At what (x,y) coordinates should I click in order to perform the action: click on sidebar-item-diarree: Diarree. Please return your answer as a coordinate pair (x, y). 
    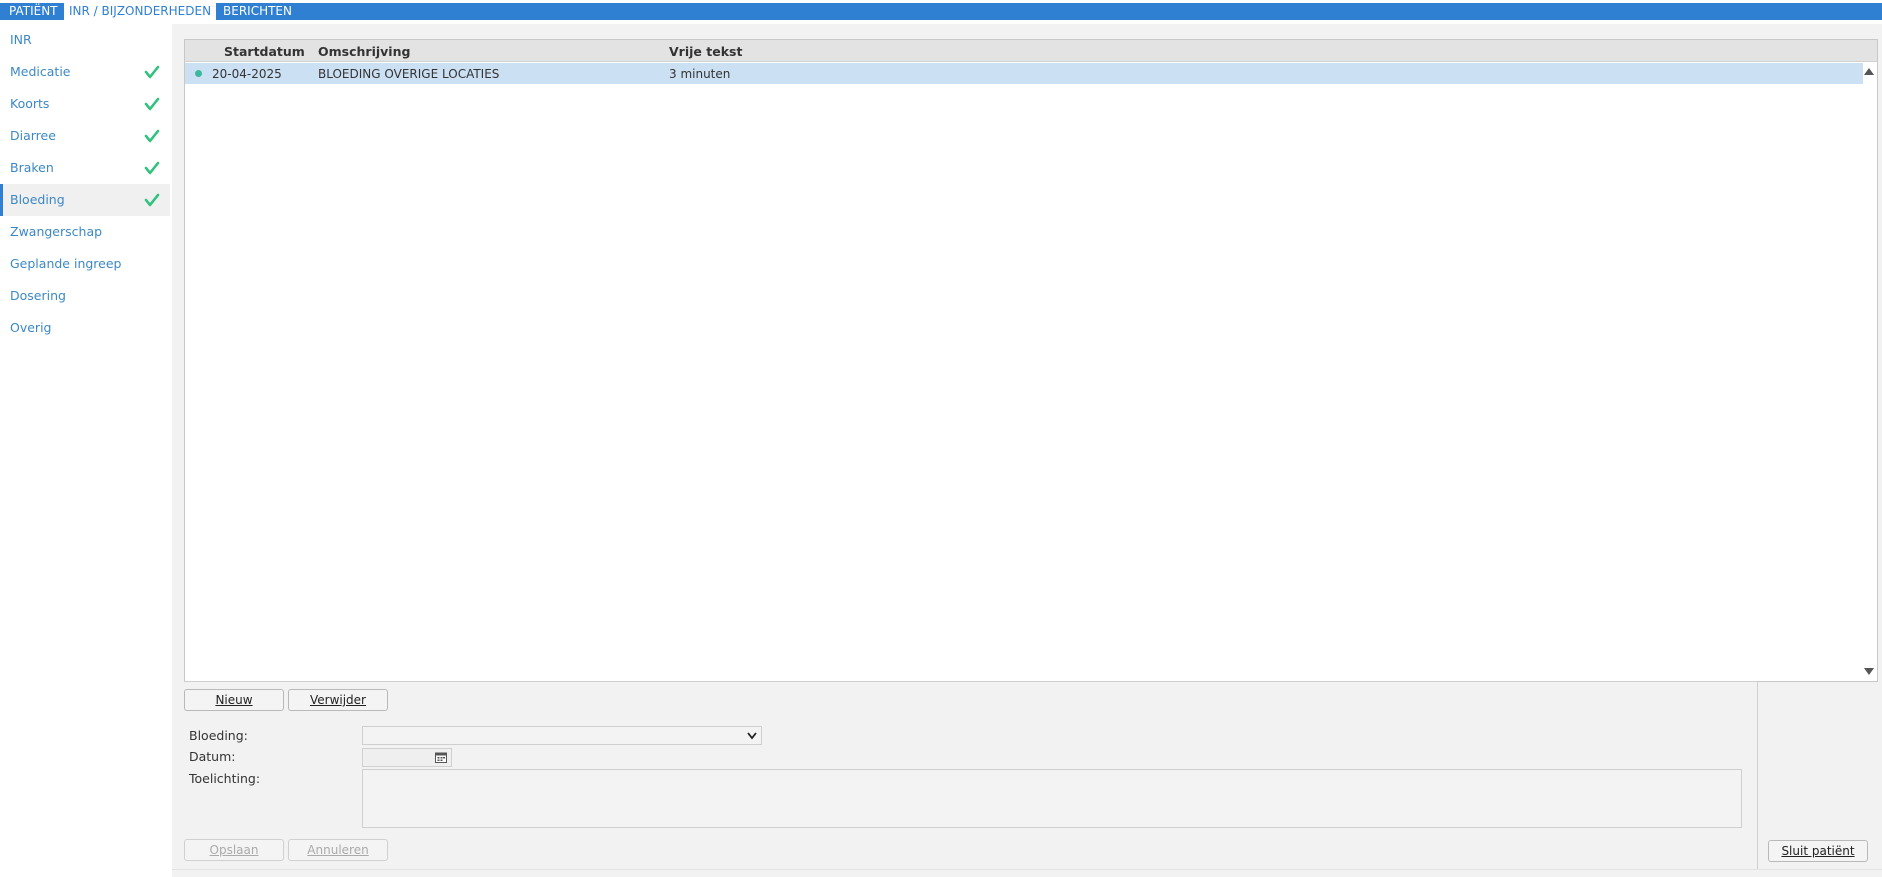
    Looking at the image, I should click on (85, 136).